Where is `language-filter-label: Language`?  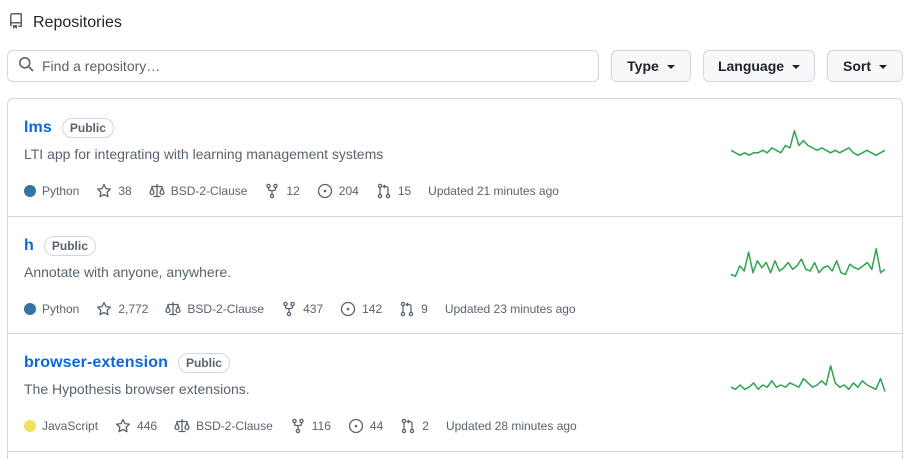
language-filter-label: Language is located at coordinates (751, 66).